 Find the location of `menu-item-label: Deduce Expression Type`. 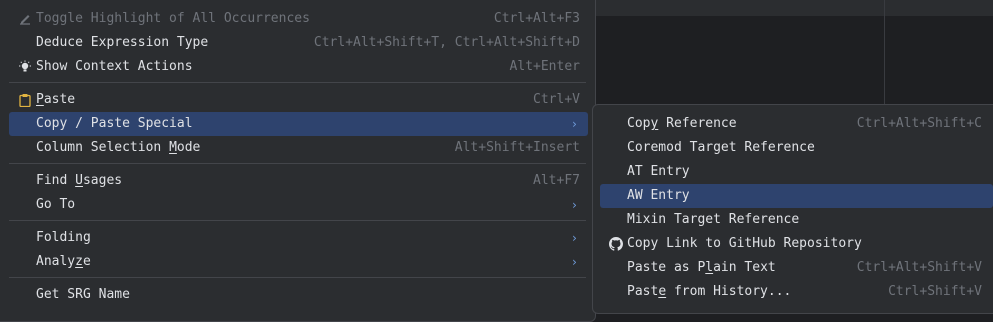

menu-item-label: Deduce Expression Type is located at coordinates (122, 42).